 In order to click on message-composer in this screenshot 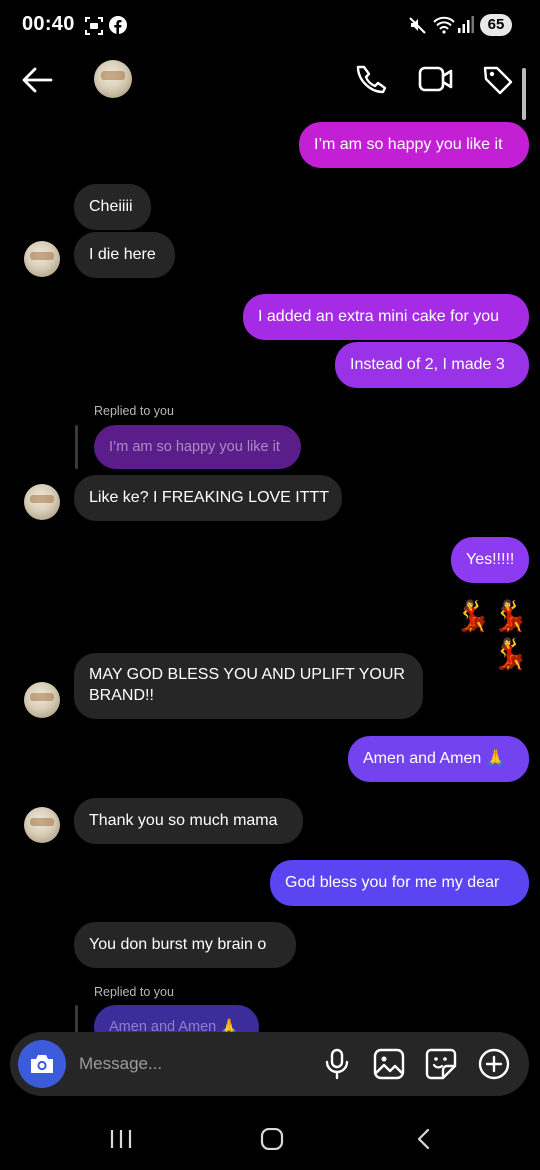, I will do `click(269, 1064)`.